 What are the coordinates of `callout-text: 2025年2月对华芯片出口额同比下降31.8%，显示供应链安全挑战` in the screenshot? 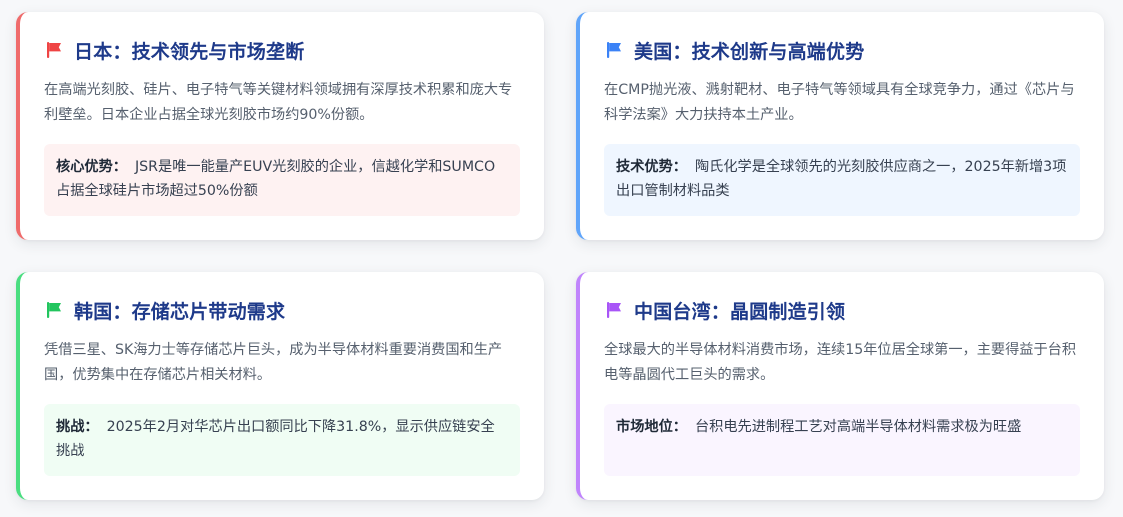 It's located at (275, 439).